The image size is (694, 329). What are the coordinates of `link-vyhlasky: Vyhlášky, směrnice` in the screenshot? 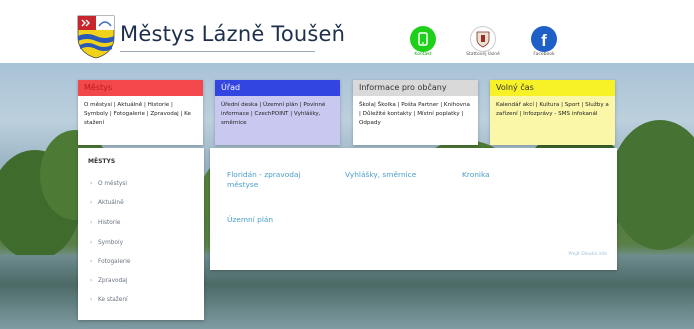 It's located at (380, 175).